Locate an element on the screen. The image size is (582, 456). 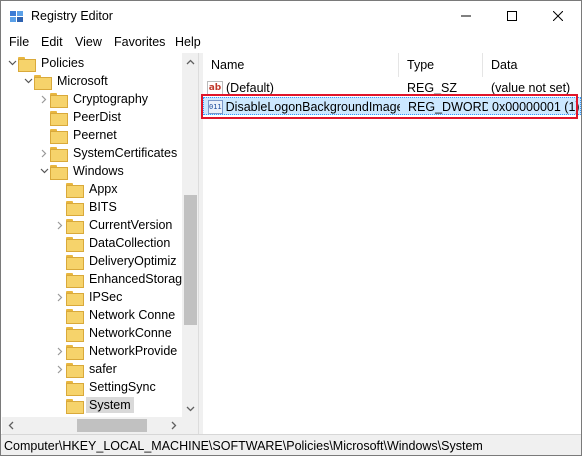
tree-item-bits: BITS is located at coordinates (87, 207).